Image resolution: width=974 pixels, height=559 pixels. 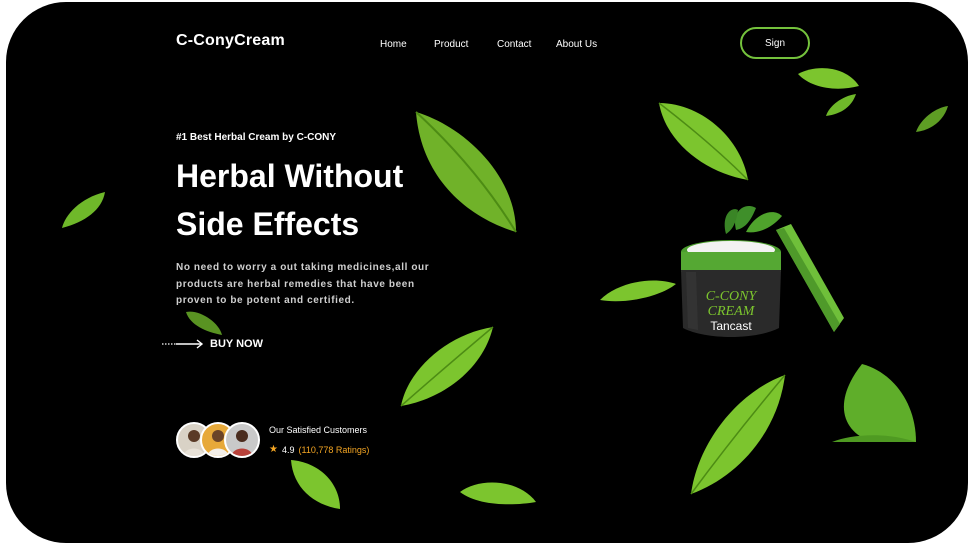 What do you see at coordinates (288, 449) in the screenshot?
I see `rating-value: 4.9` at bounding box center [288, 449].